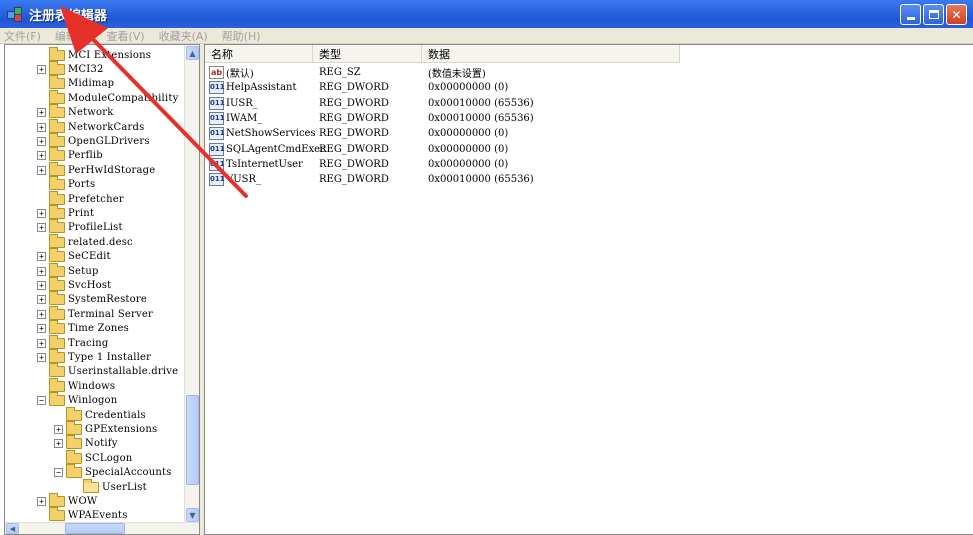 This screenshot has height=535, width=973. I want to click on column-header-name: 名称, so click(259, 54).